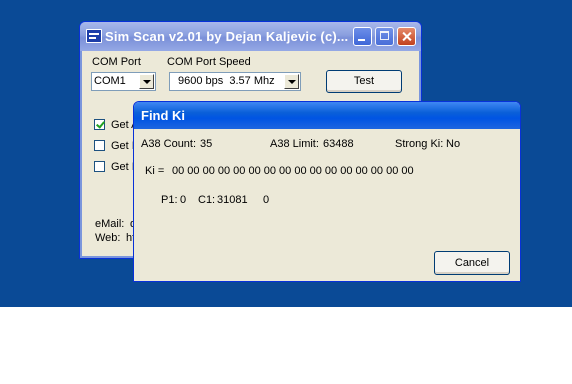 The width and height of the screenshot is (572, 384). I want to click on a38-limit-label: A38 Limit:, so click(294, 144).